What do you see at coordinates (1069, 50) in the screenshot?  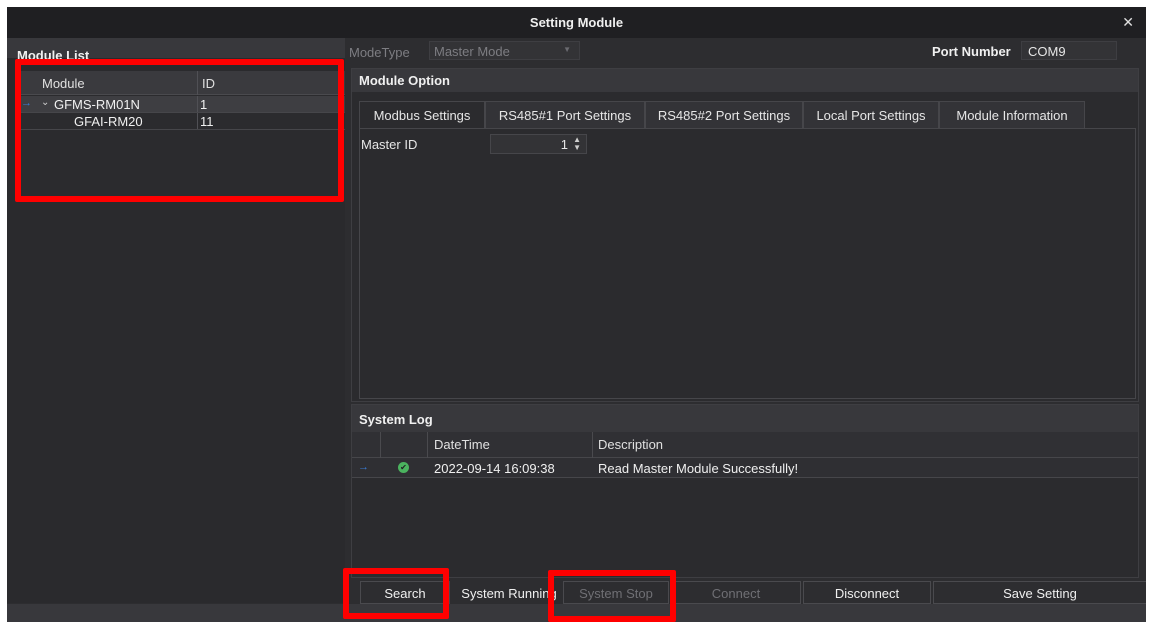 I see `port-number-field: COM9` at bounding box center [1069, 50].